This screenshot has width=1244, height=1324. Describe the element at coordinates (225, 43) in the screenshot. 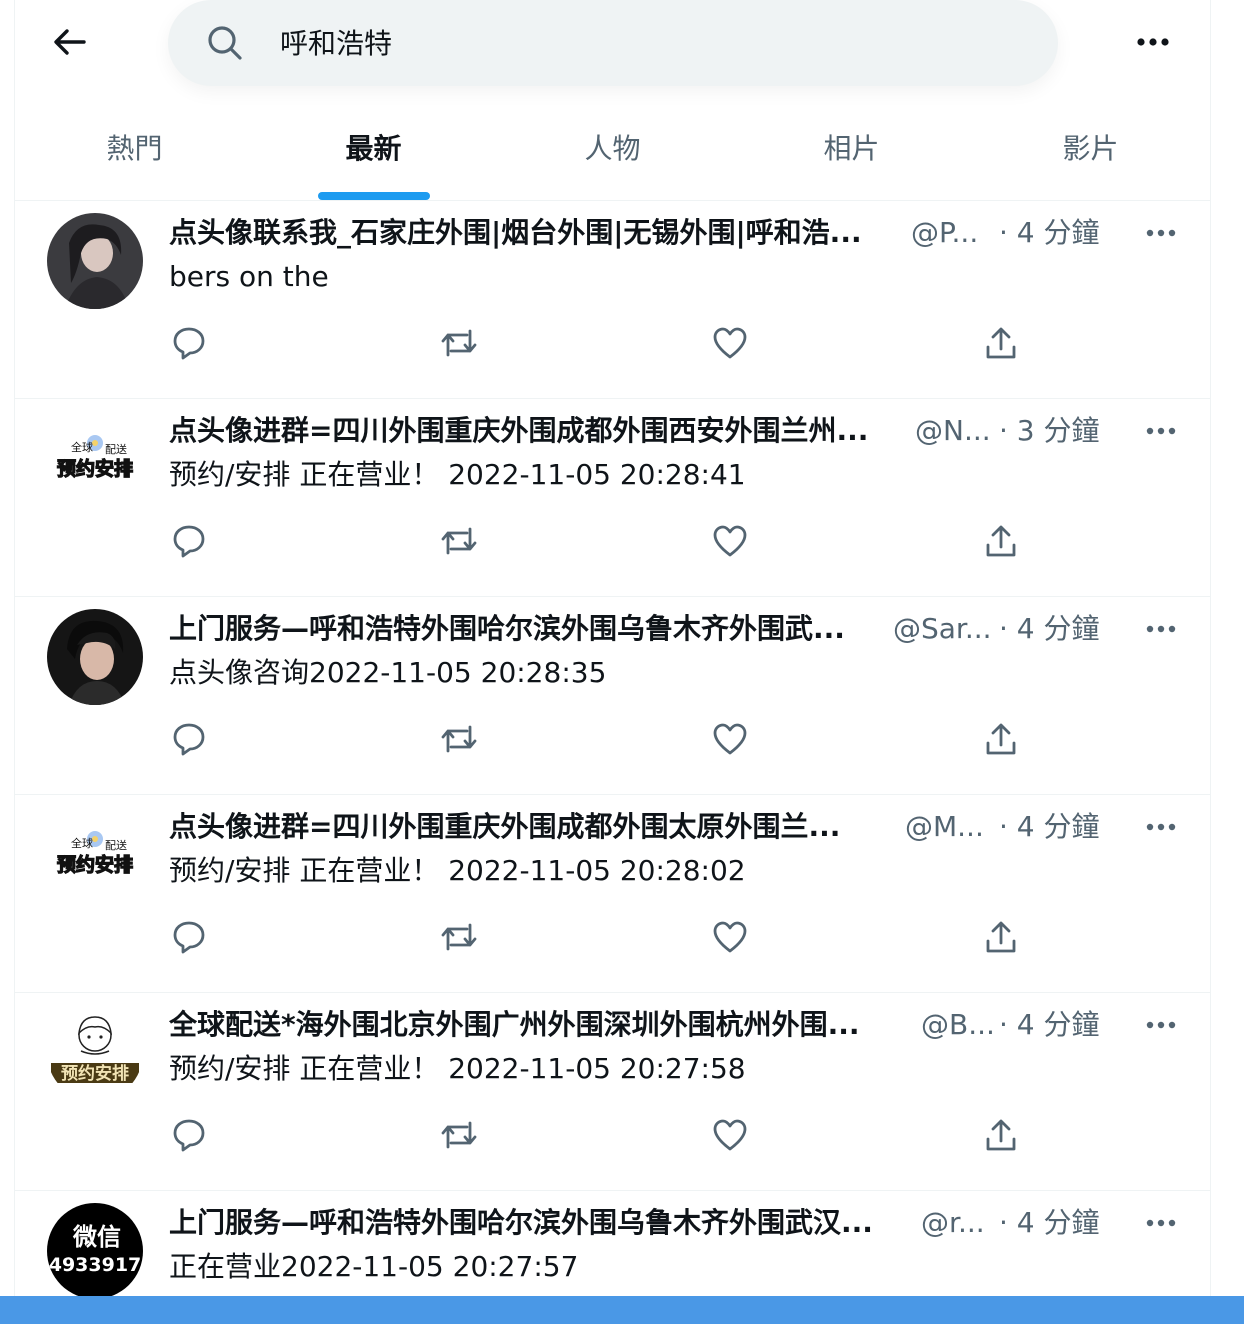

I see `search-icon` at that location.